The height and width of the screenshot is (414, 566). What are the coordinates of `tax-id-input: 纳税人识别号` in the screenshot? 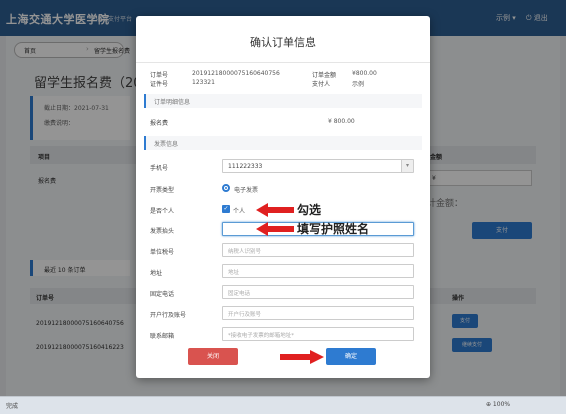 It's located at (318, 250).